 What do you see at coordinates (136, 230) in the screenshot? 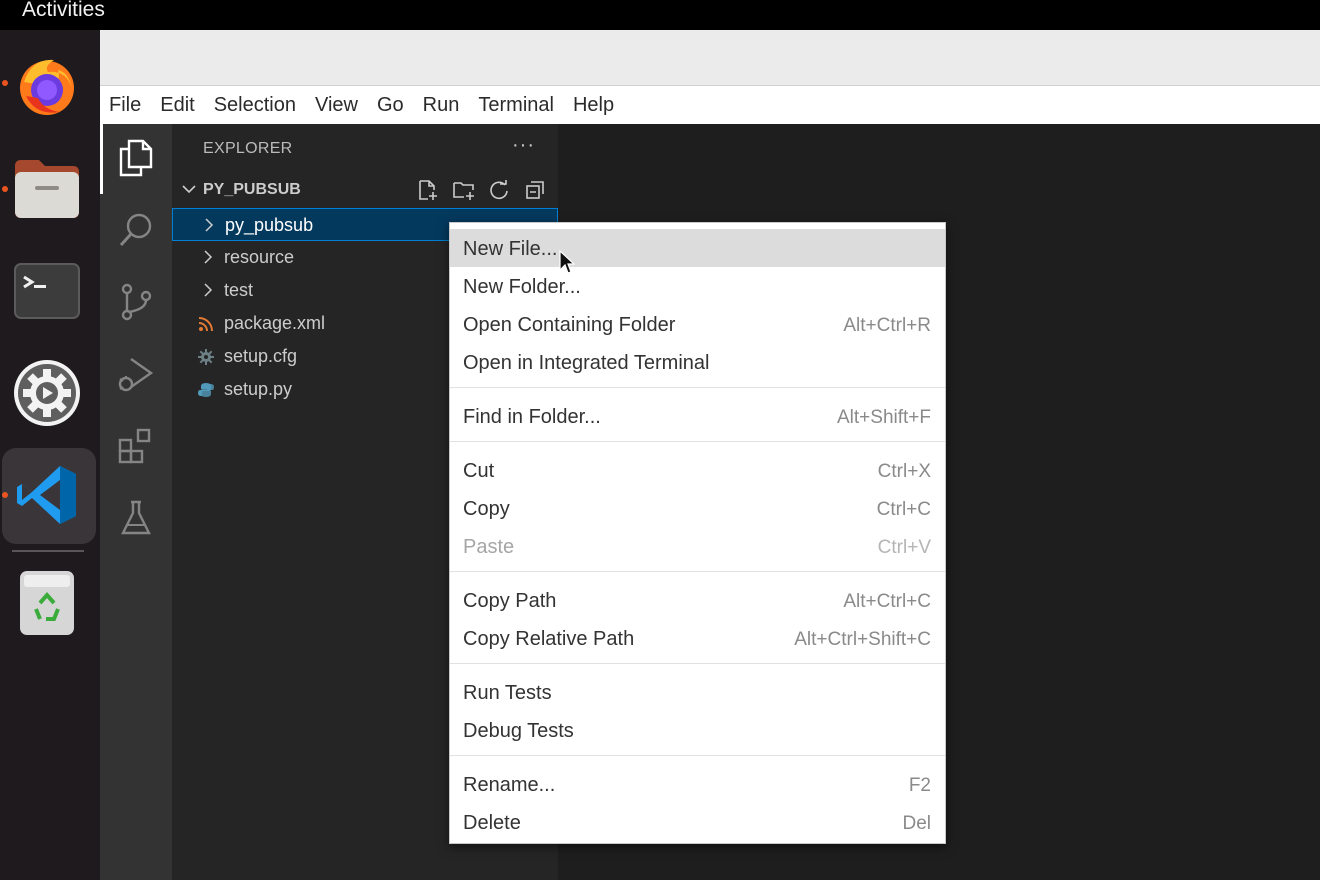
I see `activity-search` at bounding box center [136, 230].